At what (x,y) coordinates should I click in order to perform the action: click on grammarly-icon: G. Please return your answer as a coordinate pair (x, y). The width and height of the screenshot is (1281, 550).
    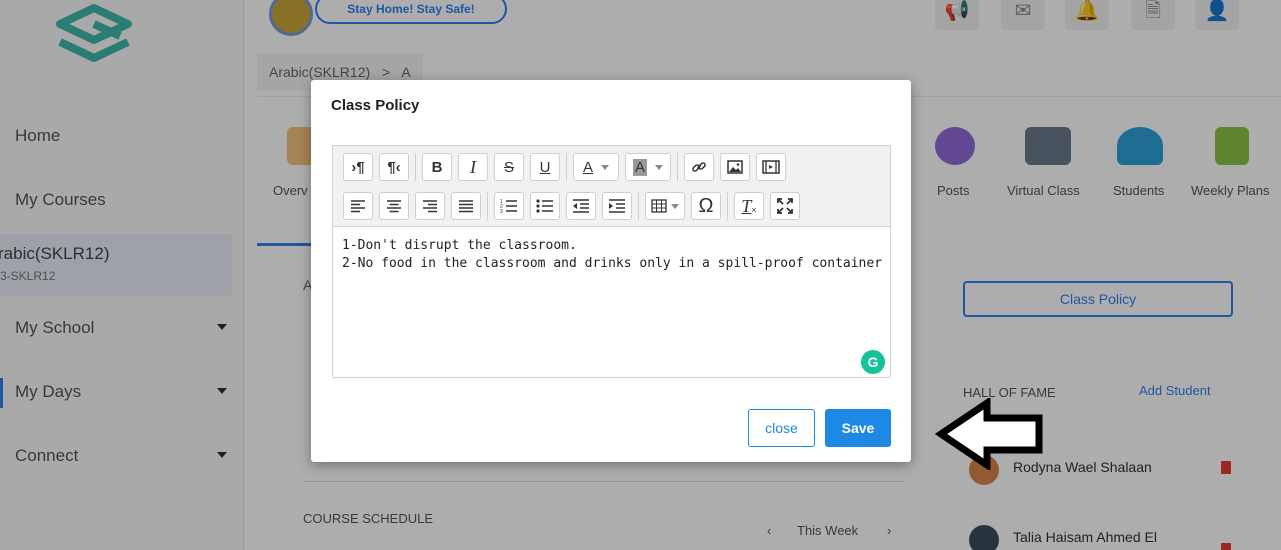
    Looking at the image, I should click on (873, 362).